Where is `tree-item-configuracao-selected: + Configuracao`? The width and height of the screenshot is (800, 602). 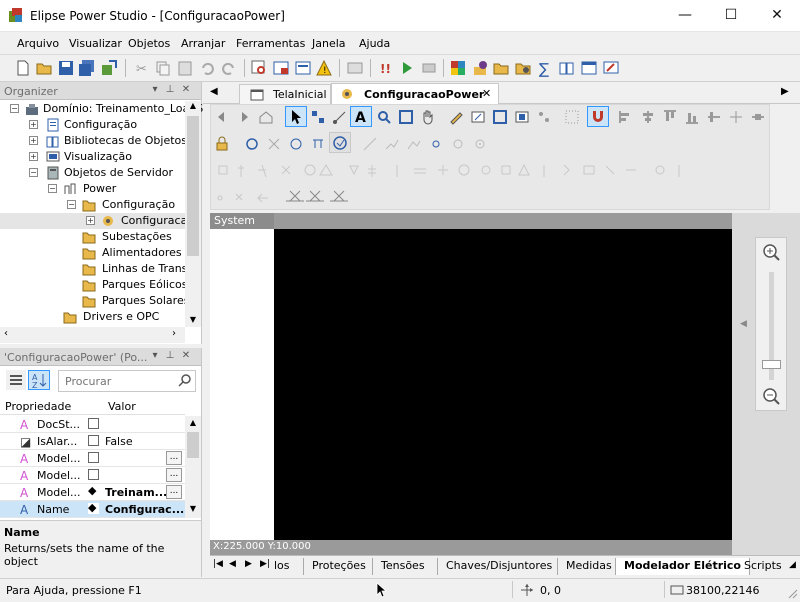 tree-item-configuracao-selected: + Configuracao is located at coordinates (97, 221).